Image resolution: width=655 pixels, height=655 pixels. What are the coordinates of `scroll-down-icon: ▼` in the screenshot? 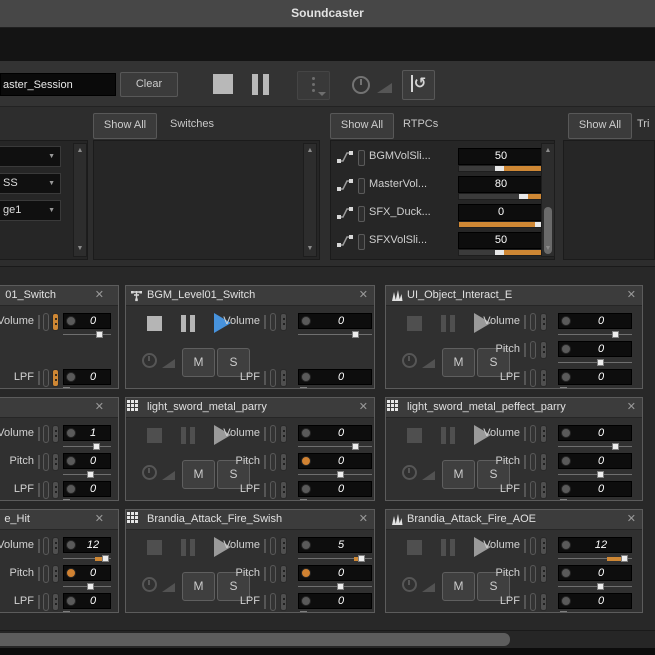 It's located at (548, 249).